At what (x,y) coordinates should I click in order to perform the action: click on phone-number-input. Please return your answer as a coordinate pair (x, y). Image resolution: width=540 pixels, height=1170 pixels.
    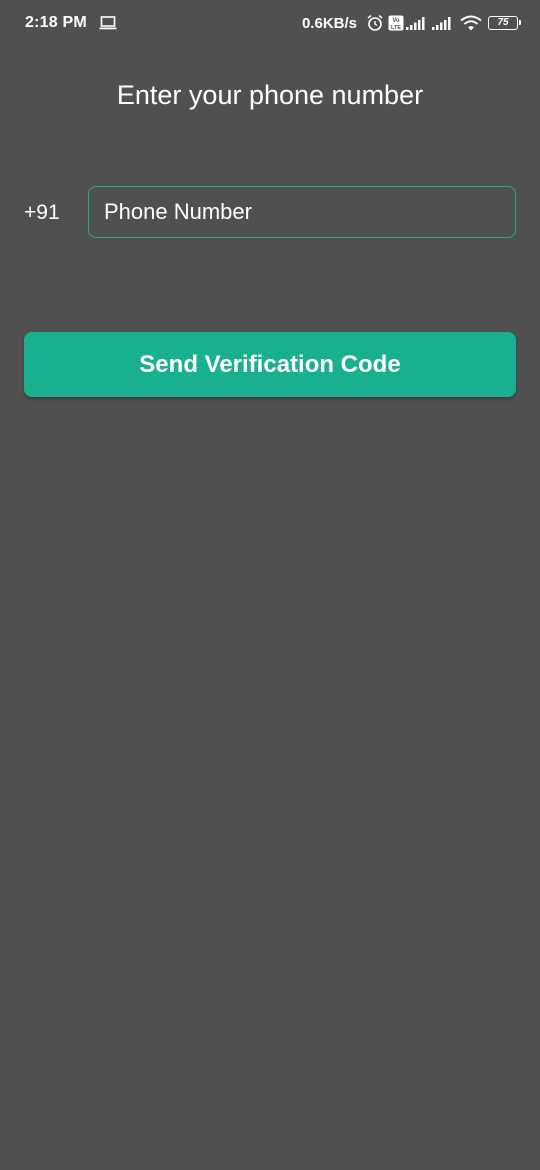
    Looking at the image, I should click on (302, 212).